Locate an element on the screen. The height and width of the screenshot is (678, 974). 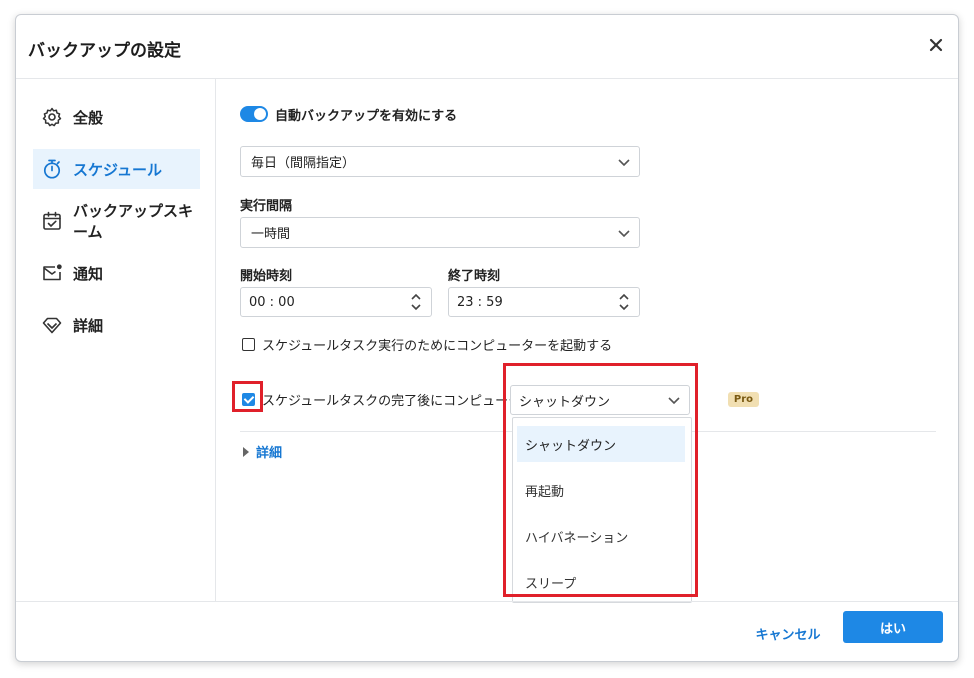
end-time-value: 23 : 59 is located at coordinates (480, 302).